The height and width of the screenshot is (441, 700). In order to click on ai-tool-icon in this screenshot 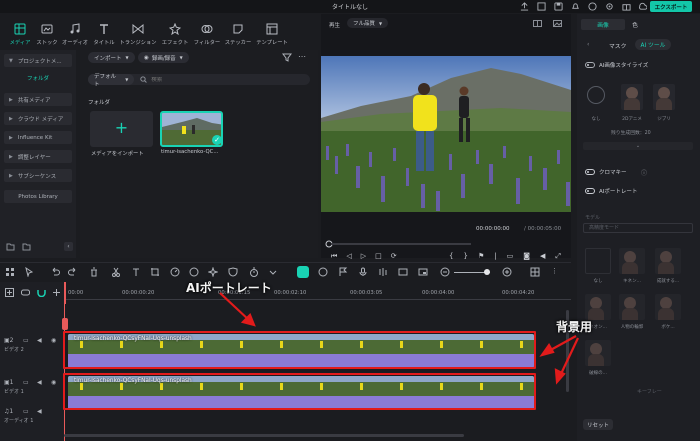, I will do `click(213, 272)`.